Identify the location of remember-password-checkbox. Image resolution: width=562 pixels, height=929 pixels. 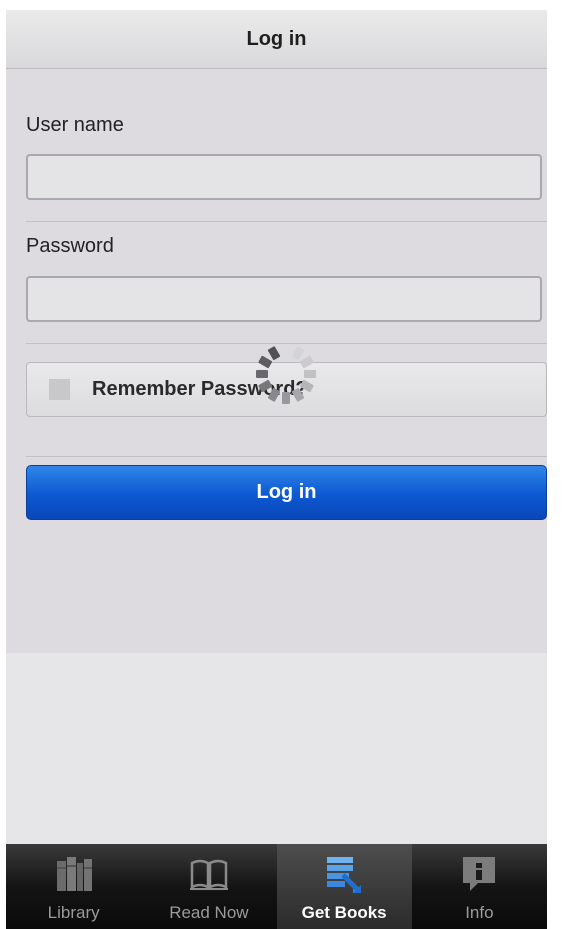
(59, 389).